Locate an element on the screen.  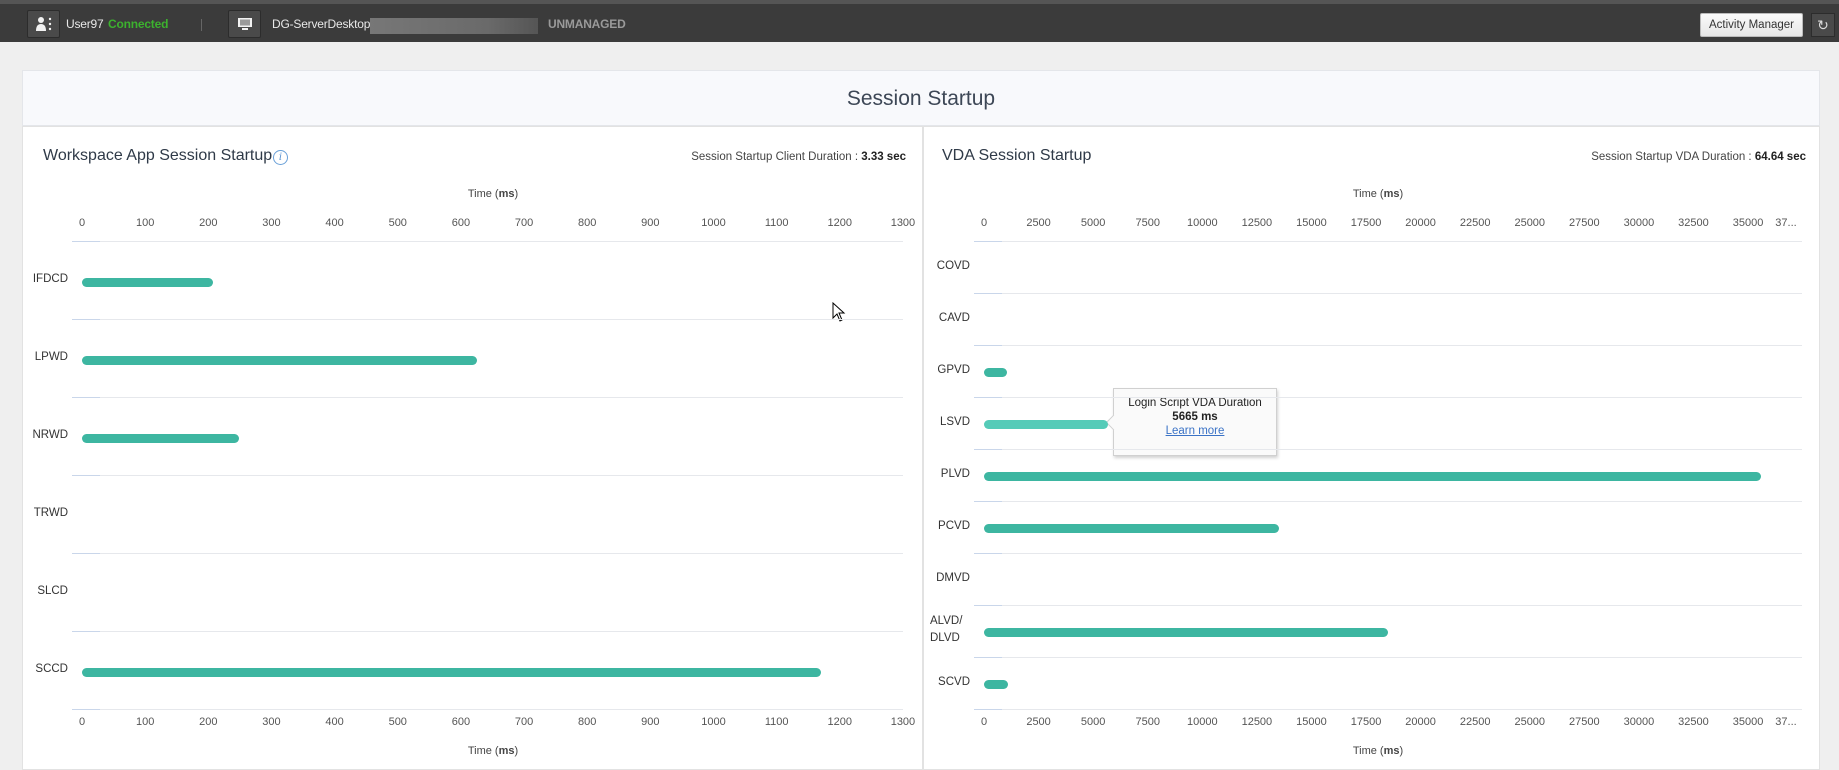
right-axis-title-top: Time (ms) is located at coordinates (1378, 194).